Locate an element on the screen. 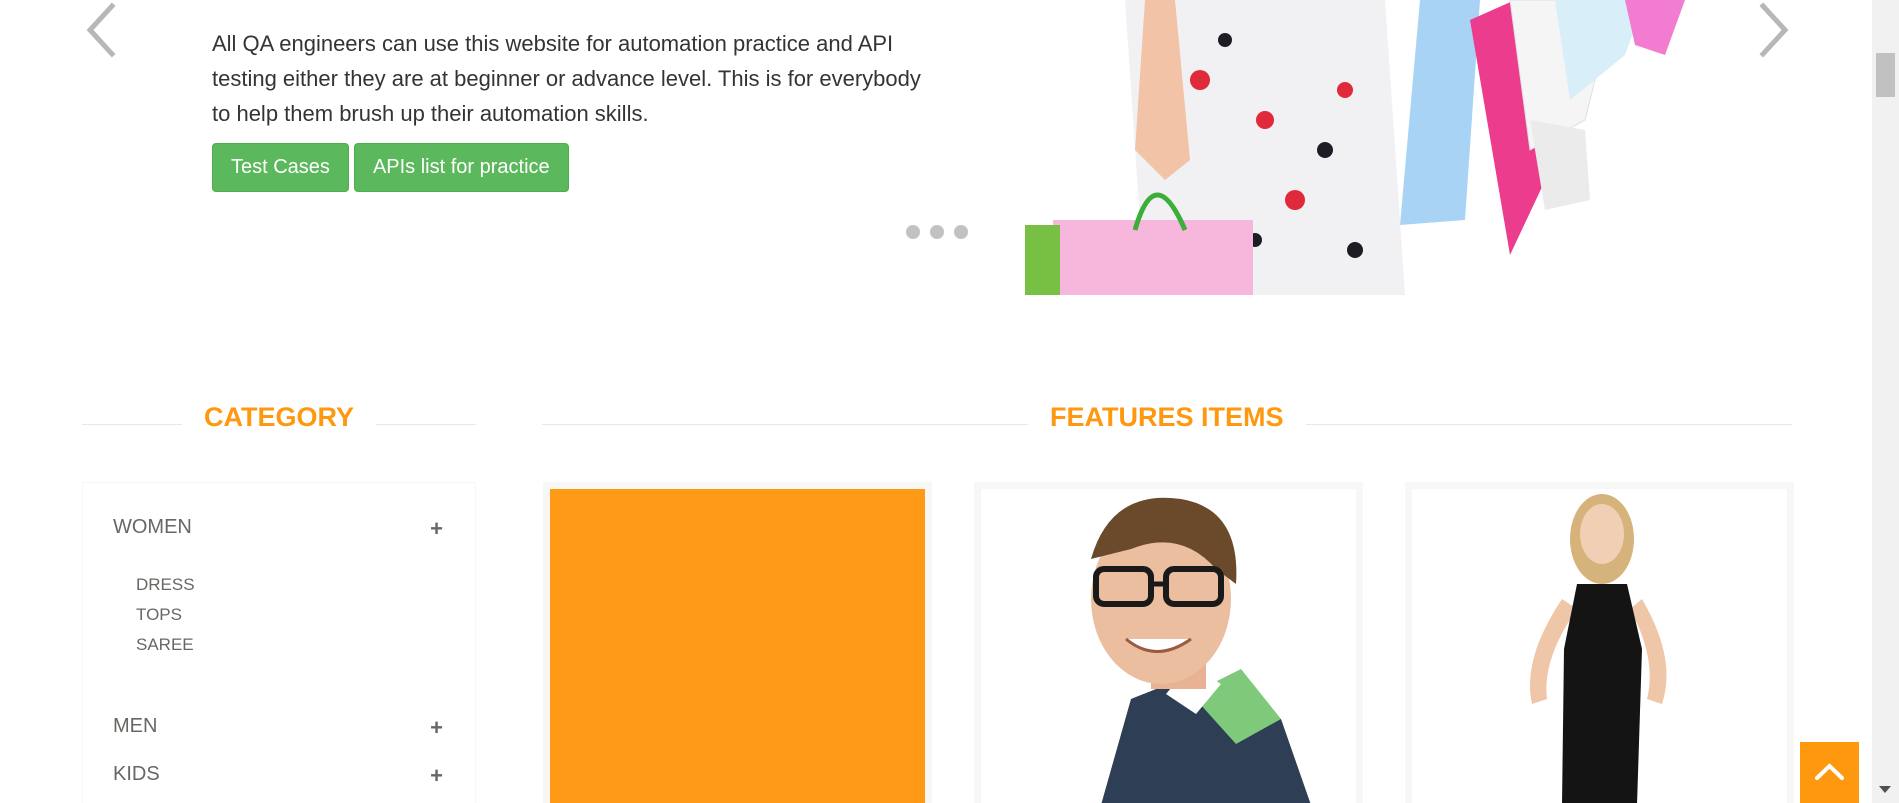 This screenshot has height=803, width=1899. chevron-up-icon is located at coordinates (1829, 771).